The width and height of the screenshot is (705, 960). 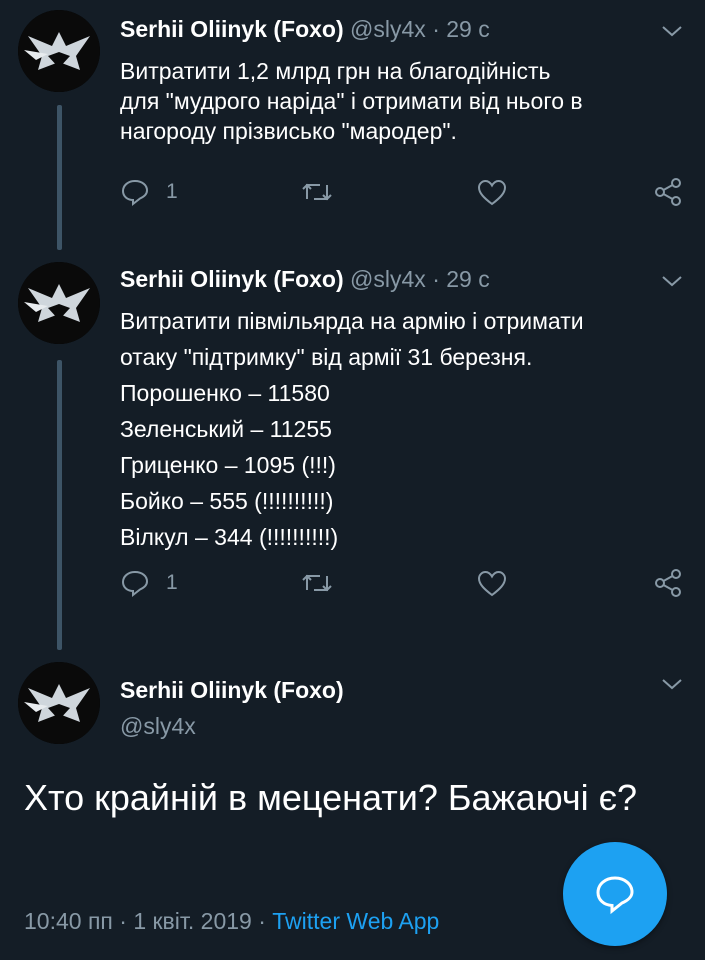 What do you see at coordinates (288, 131) in the screenshot?
I see `tweet-line: нагороду прізвисько "мародер".` at bounding box center [288, 131].